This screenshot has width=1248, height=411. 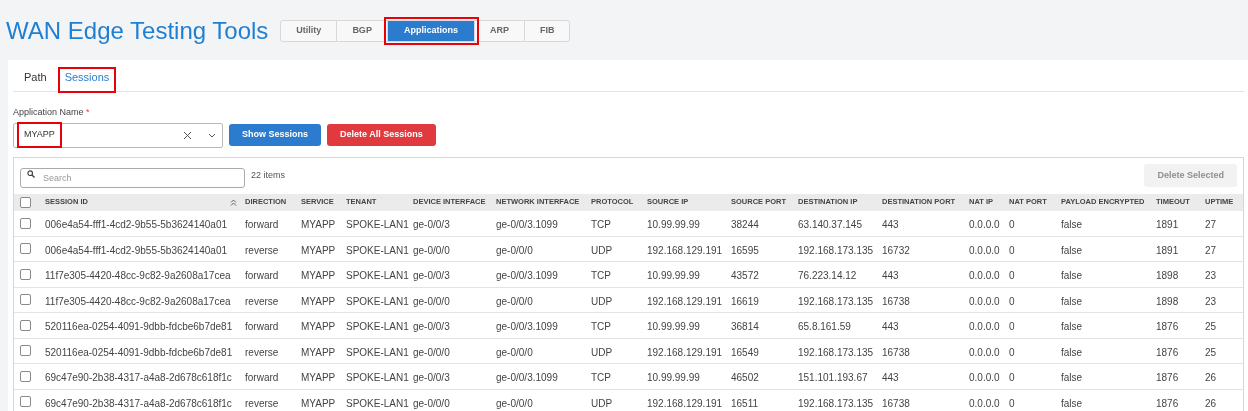 What do you see at coordinates (381, 135) in the screenshot?
I see `action-button: Delete All Sessions` at bounding box center [381, 135].